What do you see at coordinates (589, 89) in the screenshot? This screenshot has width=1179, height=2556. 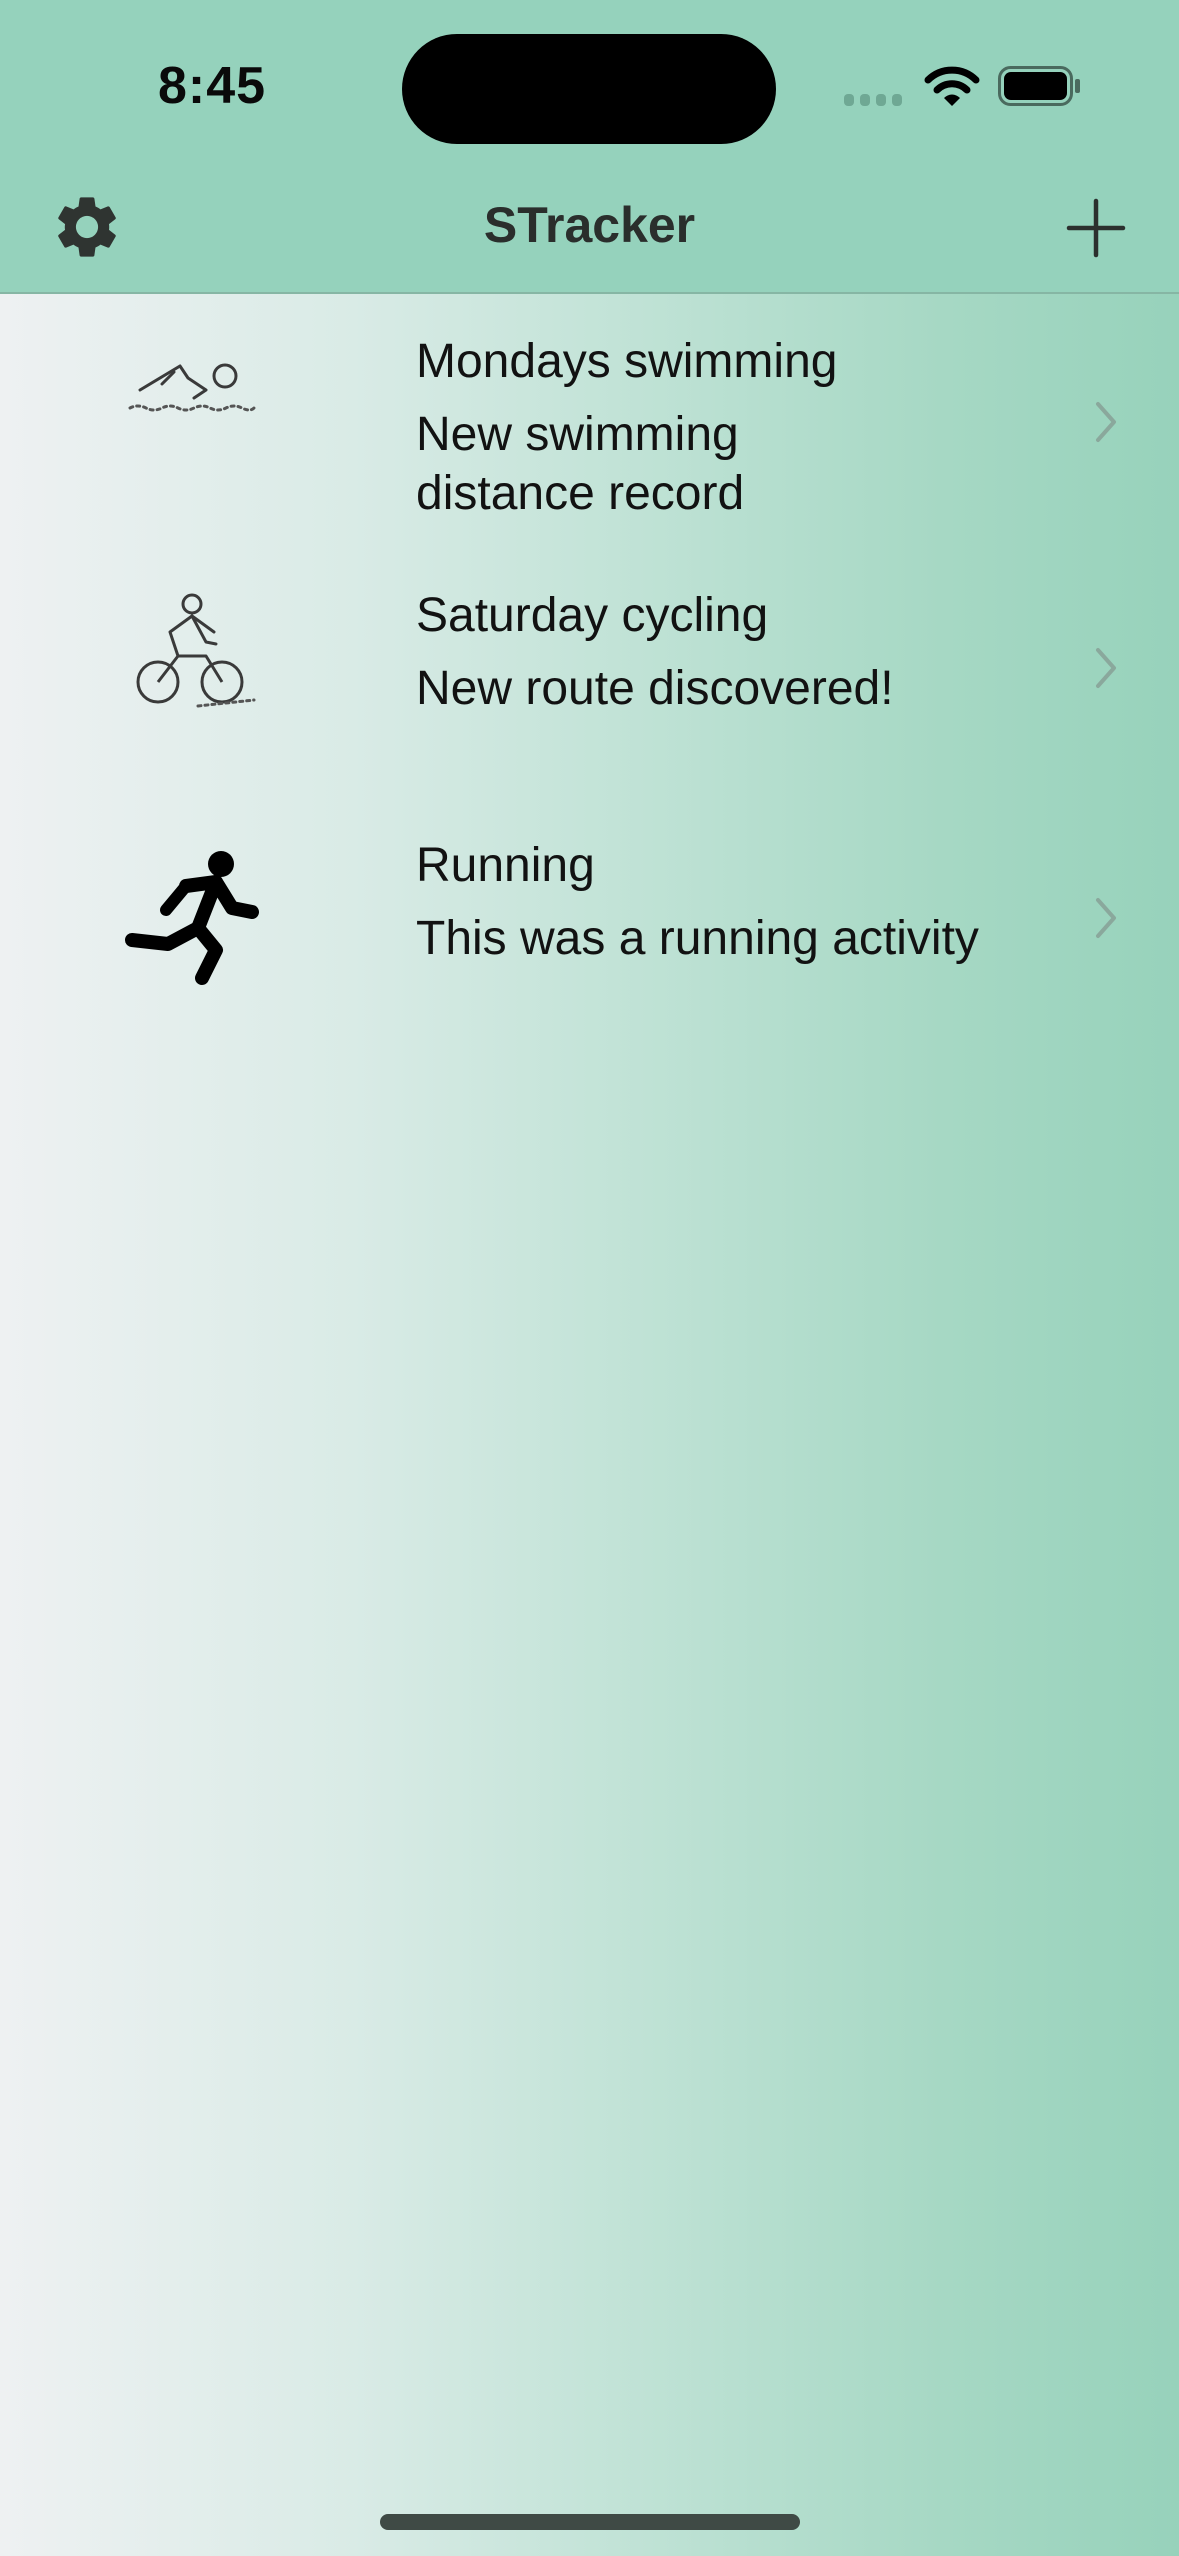 I see `dynamic-island` at bounding box center [589, 89].